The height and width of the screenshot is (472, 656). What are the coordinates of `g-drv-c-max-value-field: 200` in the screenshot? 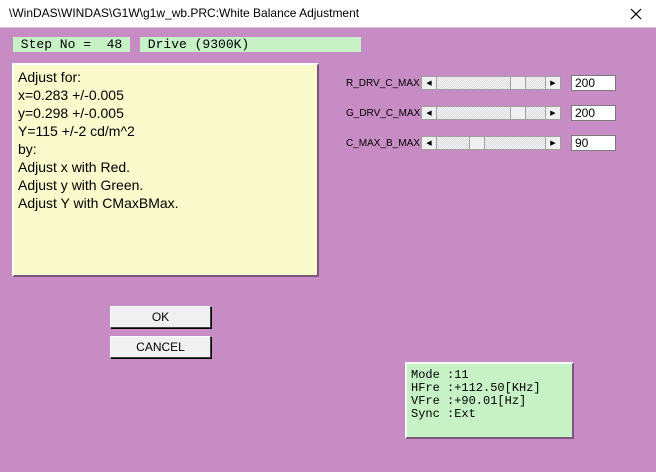 It's located at (593, 113).